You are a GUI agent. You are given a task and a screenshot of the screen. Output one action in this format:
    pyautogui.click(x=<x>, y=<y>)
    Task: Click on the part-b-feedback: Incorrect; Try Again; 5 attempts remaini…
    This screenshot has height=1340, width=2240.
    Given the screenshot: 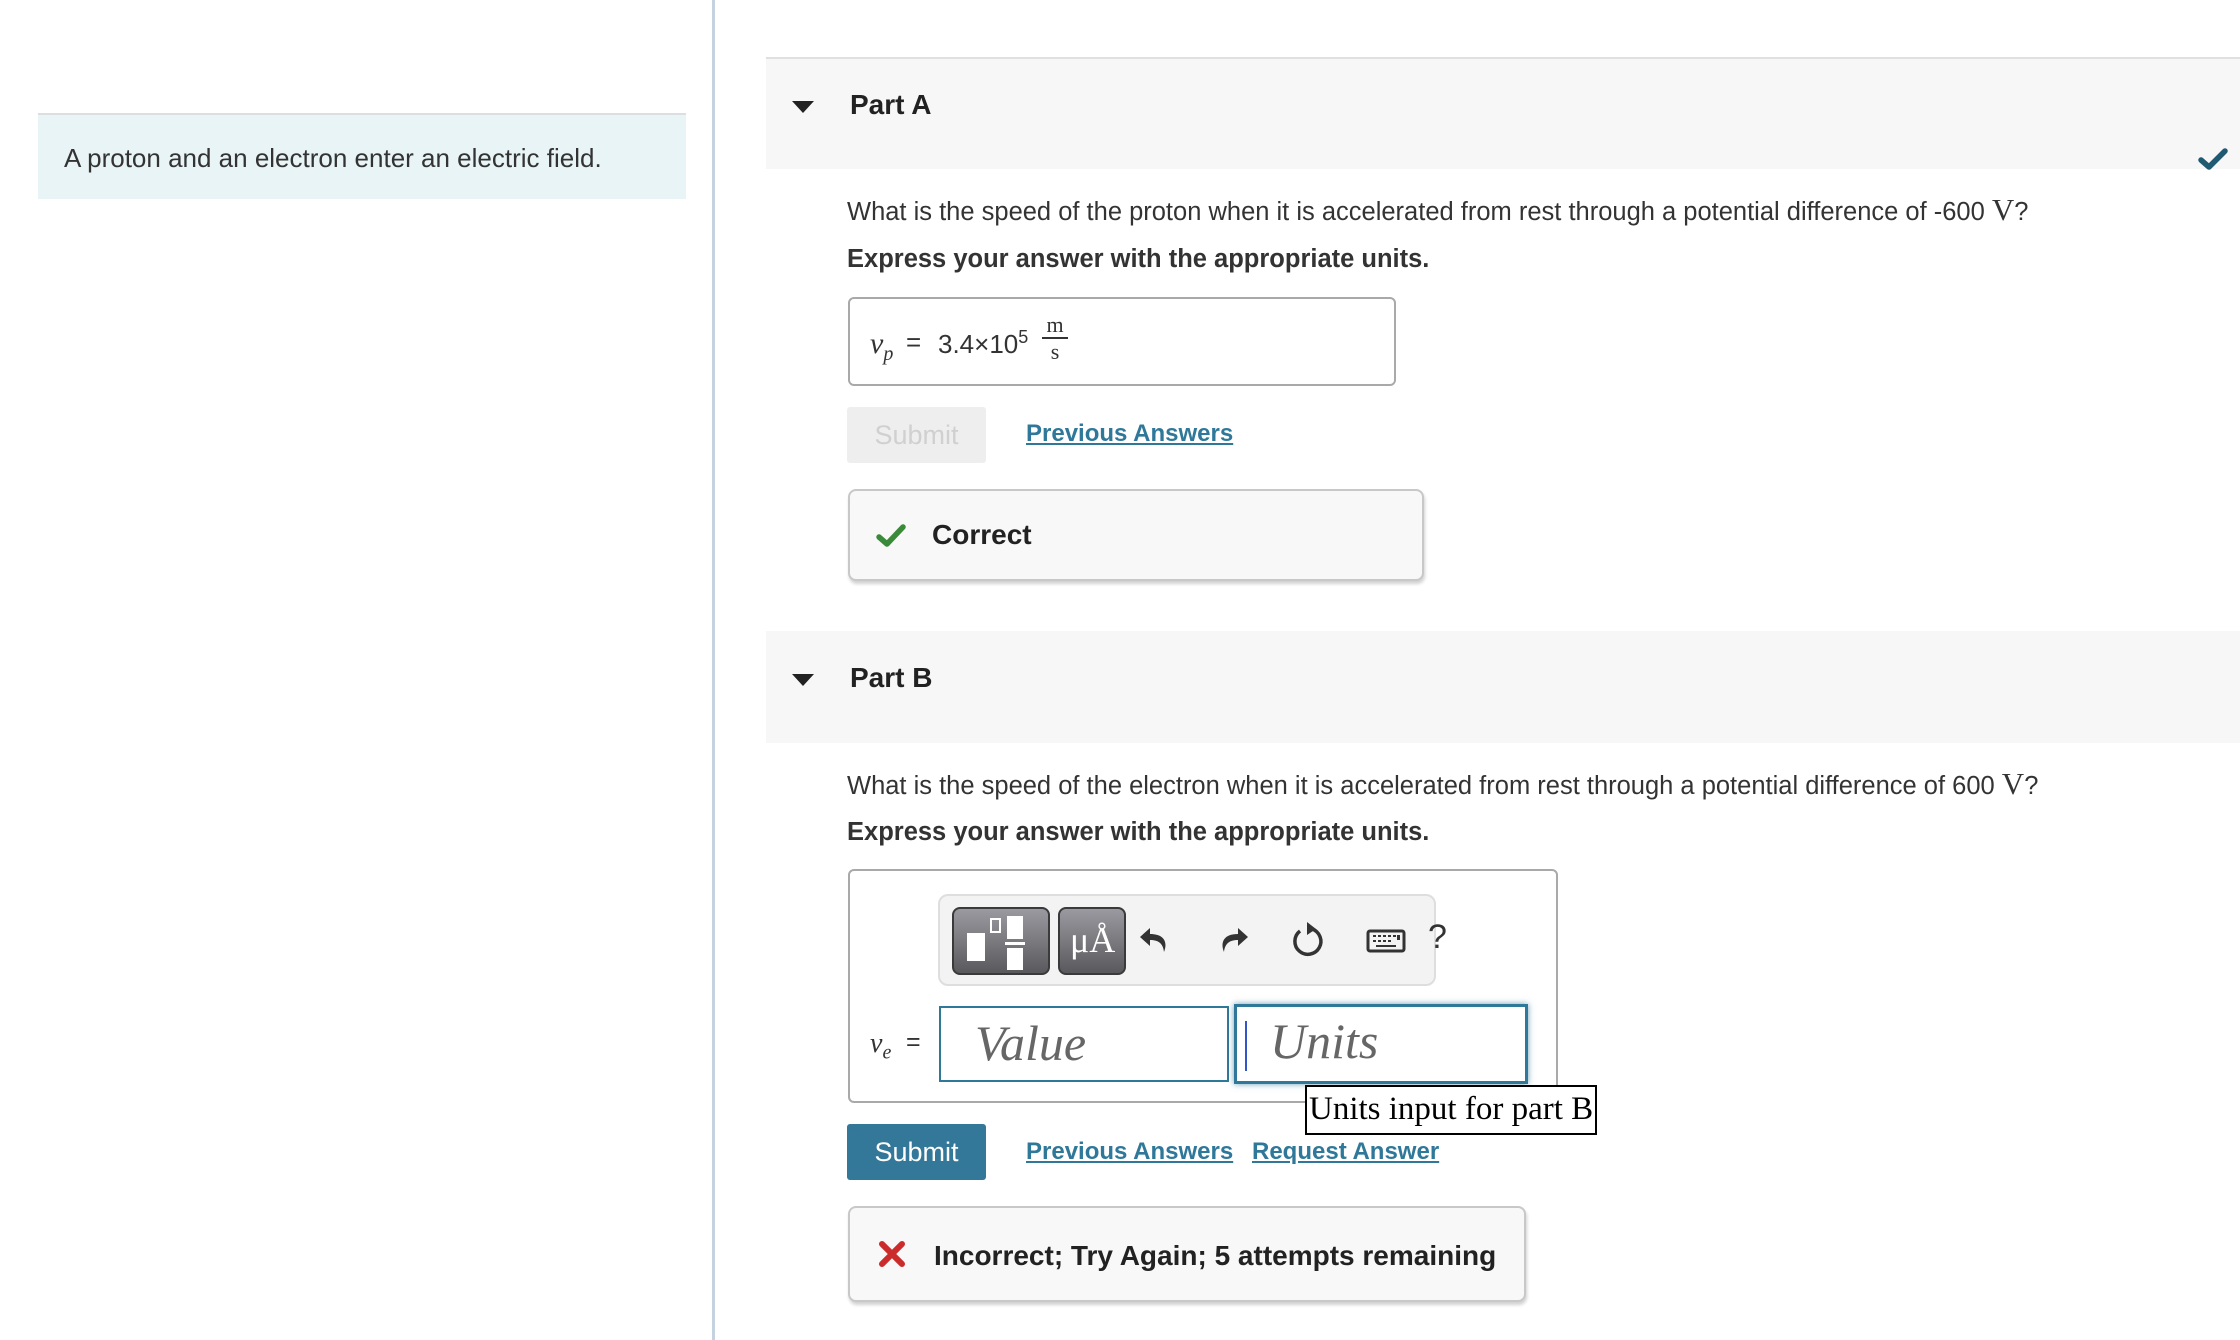 What is the action you would take?
    pyautogui.click(x=1187, y=1254)
    